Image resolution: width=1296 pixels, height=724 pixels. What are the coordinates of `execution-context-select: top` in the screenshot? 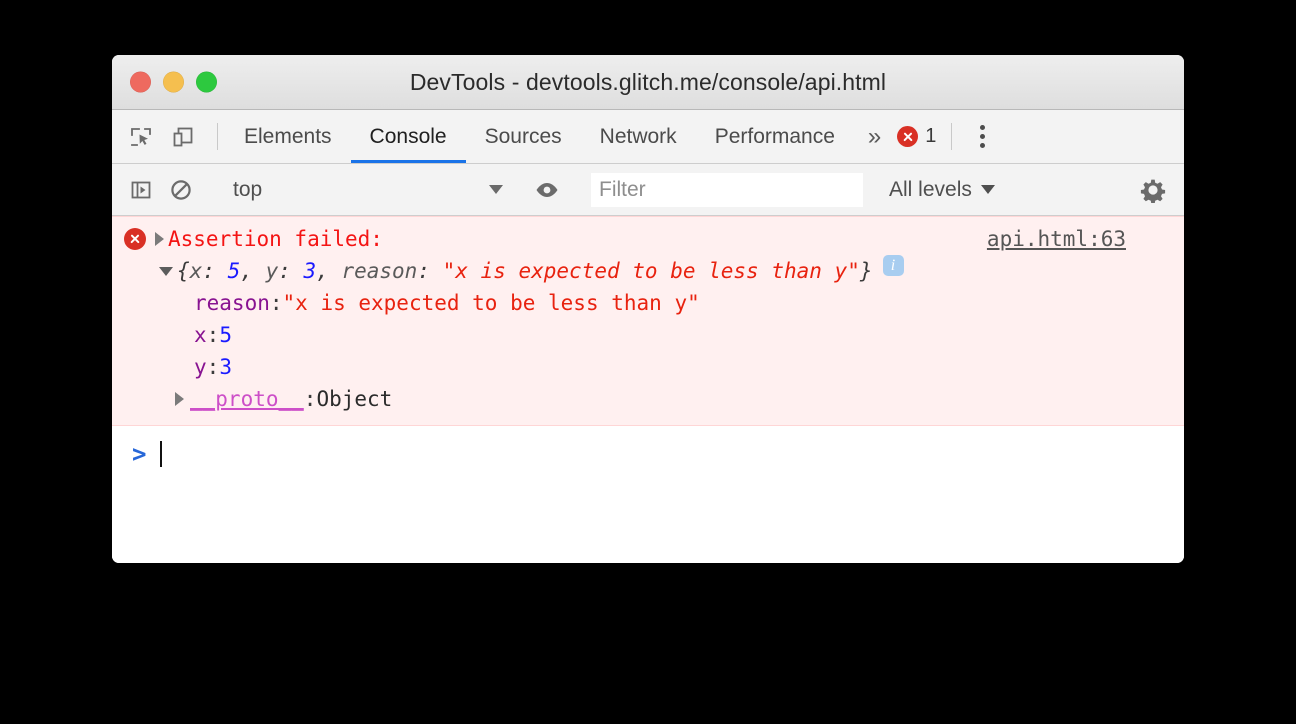 It's located at (367, 190).